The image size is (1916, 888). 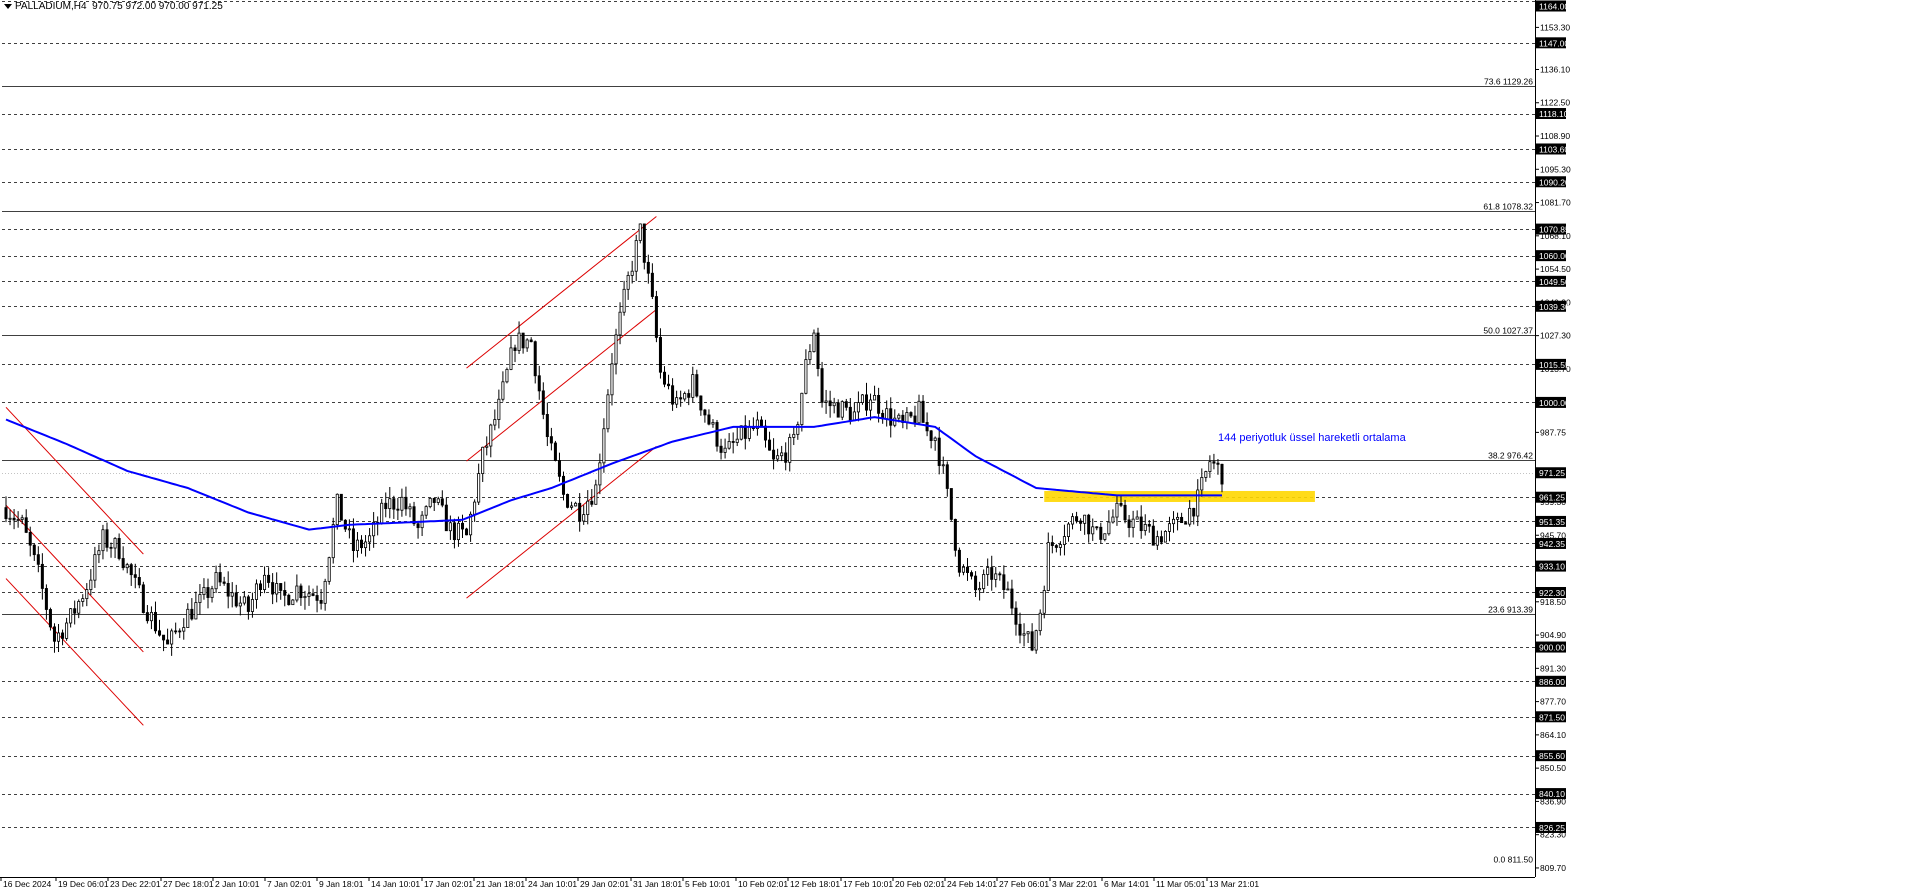 I want to click on fib-label: 61.8 1078.32, so click(x=1508, y=207).